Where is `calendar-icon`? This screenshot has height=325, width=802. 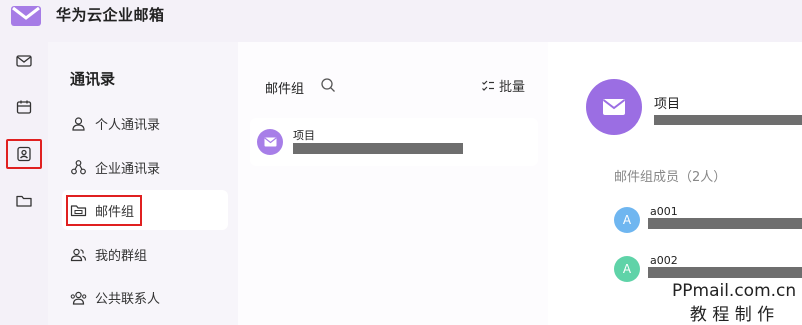 calendar-icon is located at coordinates (24, 107).